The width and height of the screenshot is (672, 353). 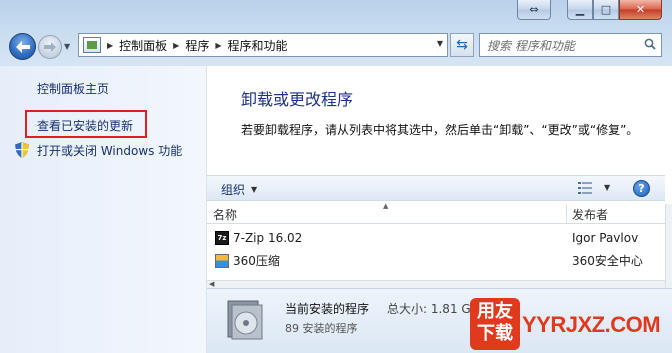 I want to click on breadcrumb-programs-features: 程序和功能, so click(x=258, y=45).